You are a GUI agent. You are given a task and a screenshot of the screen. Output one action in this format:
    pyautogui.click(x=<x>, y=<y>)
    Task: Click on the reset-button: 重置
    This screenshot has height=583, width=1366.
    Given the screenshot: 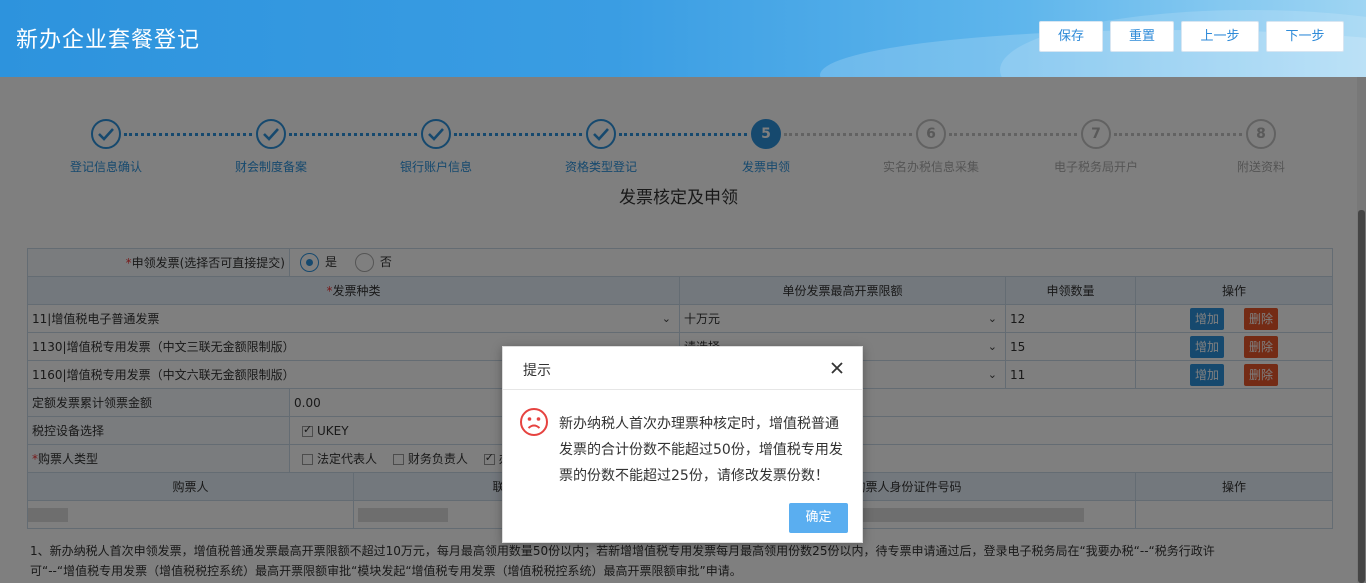 What is the action you would take?
    pyautogui.click(x=1142, y=36)
    